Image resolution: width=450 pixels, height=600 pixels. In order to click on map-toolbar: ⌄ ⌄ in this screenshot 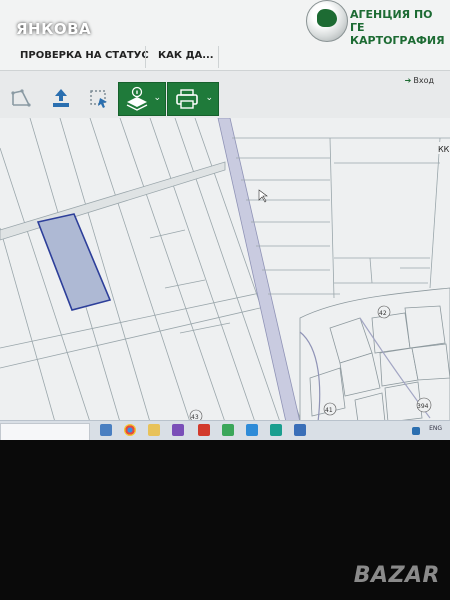, I will do `click(110, 99)`.